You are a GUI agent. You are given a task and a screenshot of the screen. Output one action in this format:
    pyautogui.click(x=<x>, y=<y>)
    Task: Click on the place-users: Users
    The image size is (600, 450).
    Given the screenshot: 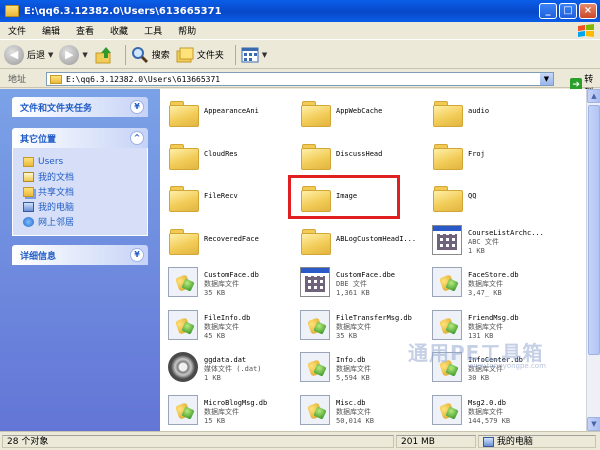 What is the action you would take?
    pyautogui.click(x=85, y=161)
    